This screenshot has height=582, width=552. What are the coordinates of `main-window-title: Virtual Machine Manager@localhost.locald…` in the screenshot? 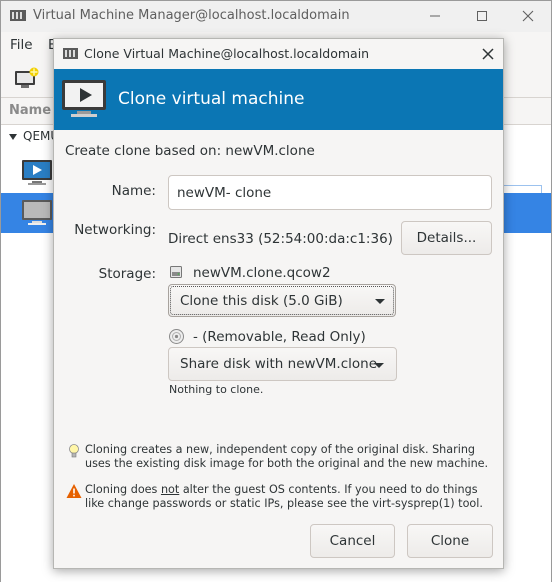 It's located at (191, 15).